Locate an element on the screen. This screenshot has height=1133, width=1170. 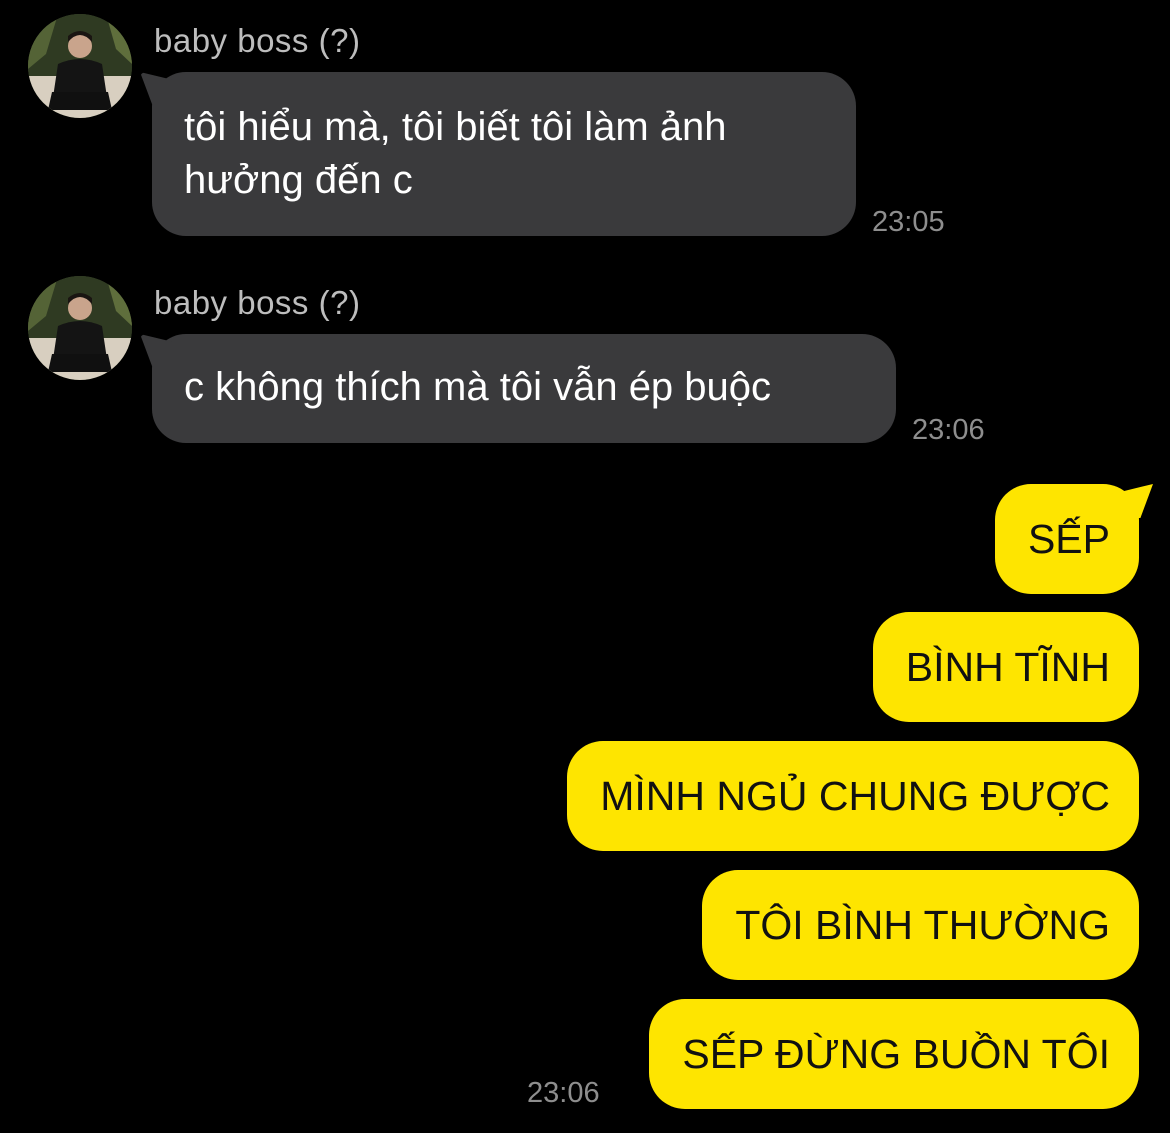
message-text: SẾP ĐỪNG BUỒN TÔI is located at coordinates (896, 1054).